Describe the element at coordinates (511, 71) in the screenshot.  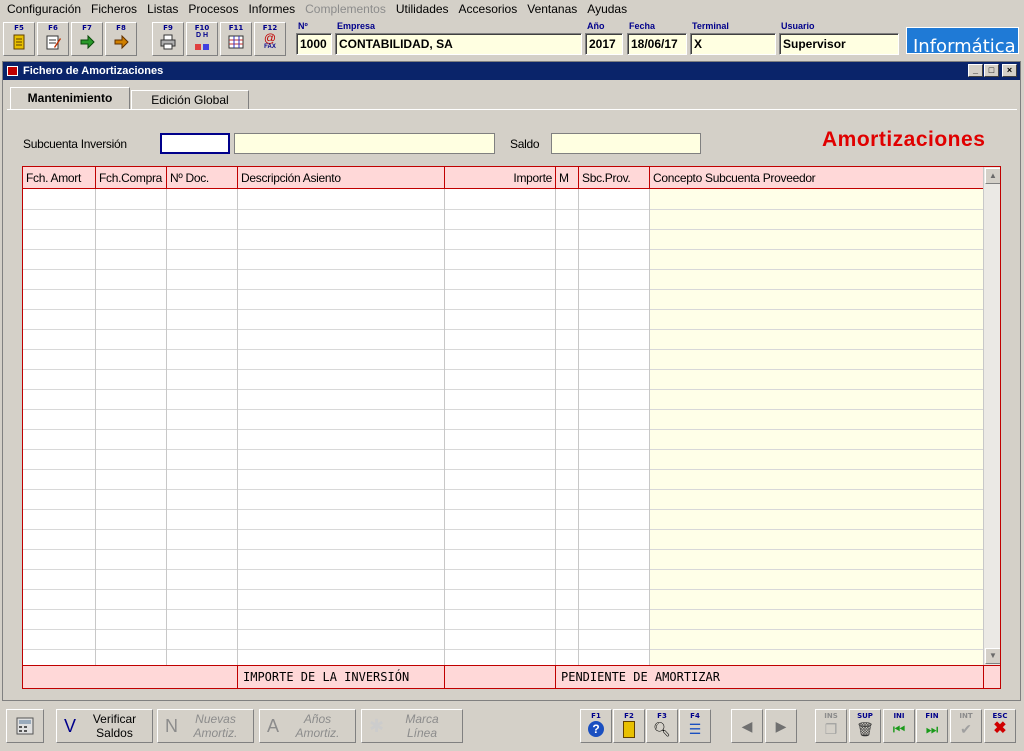
I see `window-title-bar: Fichero de Amortizaciones _ □ ×` at that location.